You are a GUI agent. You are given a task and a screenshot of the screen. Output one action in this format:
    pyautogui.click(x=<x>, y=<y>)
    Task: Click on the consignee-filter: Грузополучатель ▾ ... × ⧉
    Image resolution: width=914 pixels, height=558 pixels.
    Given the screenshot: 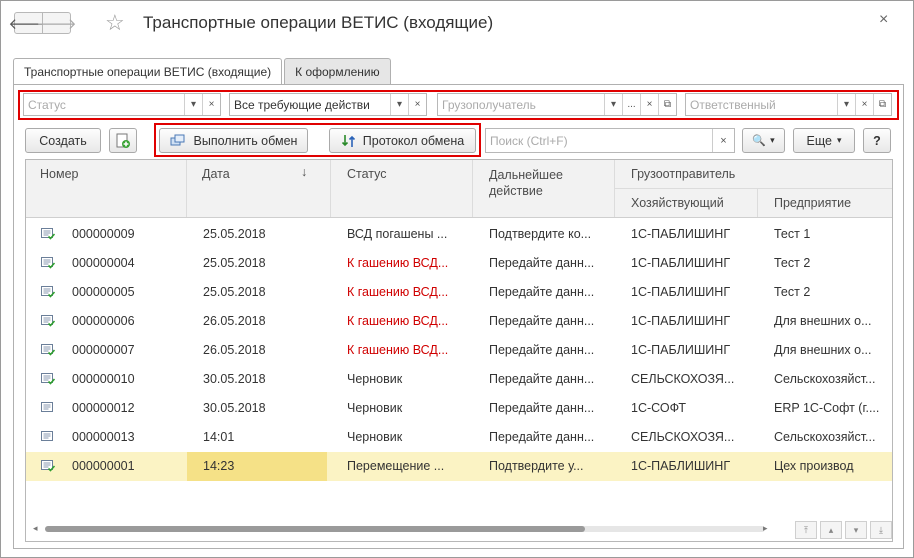 What is the action you would take?
    pyautogui.click(x=557, y=104)
    